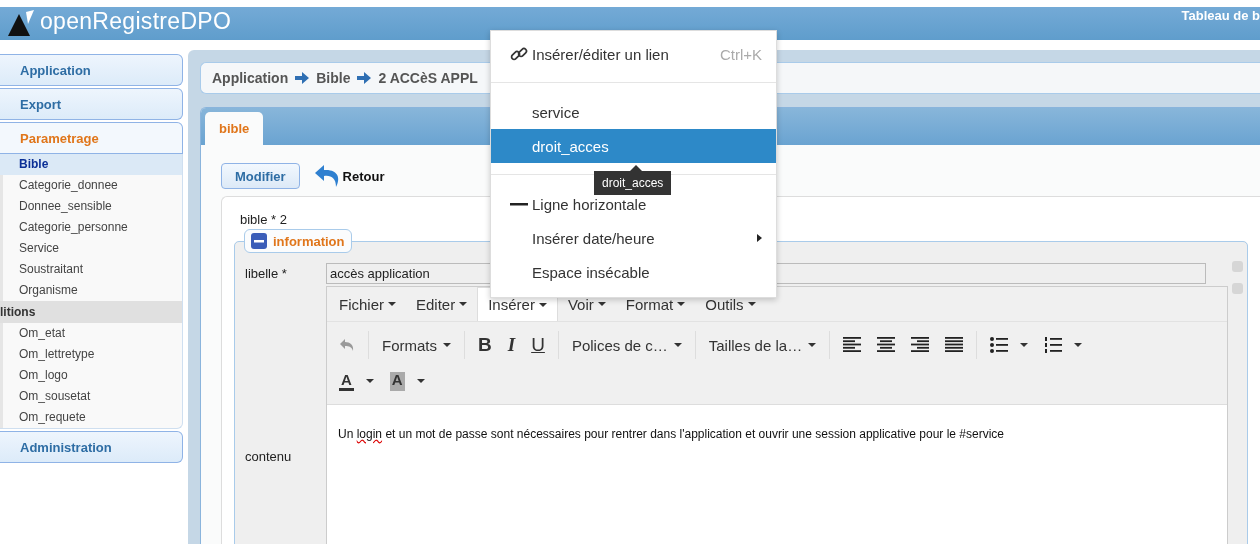 The height and width of the screenshot is (544, 1260). I want to click on collapse-icon, so click(259, 241).